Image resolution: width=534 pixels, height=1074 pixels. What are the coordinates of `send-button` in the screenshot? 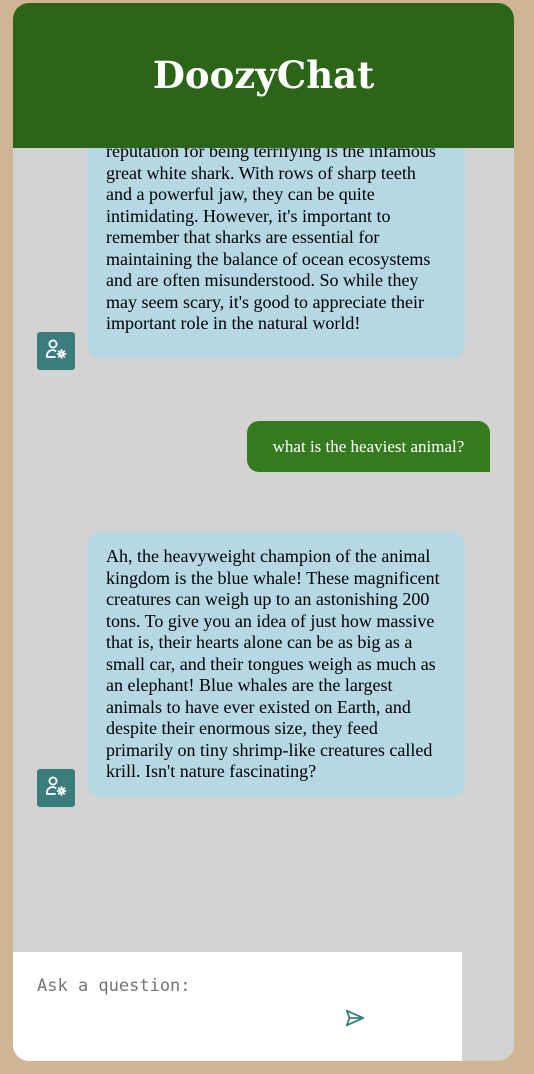 It's located at (355, 1020).